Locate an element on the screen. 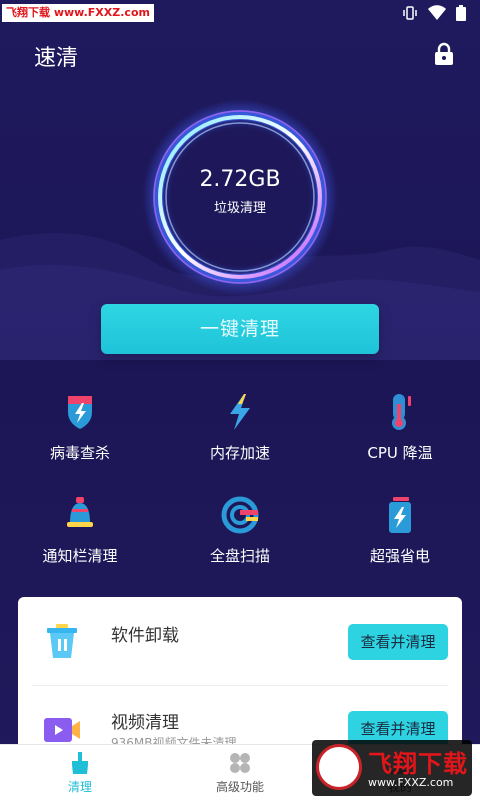 Image resolution: width=480 pixels, height=800 pixels. list-item-uninstall: 软件卸载 查看并清理 is located at coordinates (240, 641).